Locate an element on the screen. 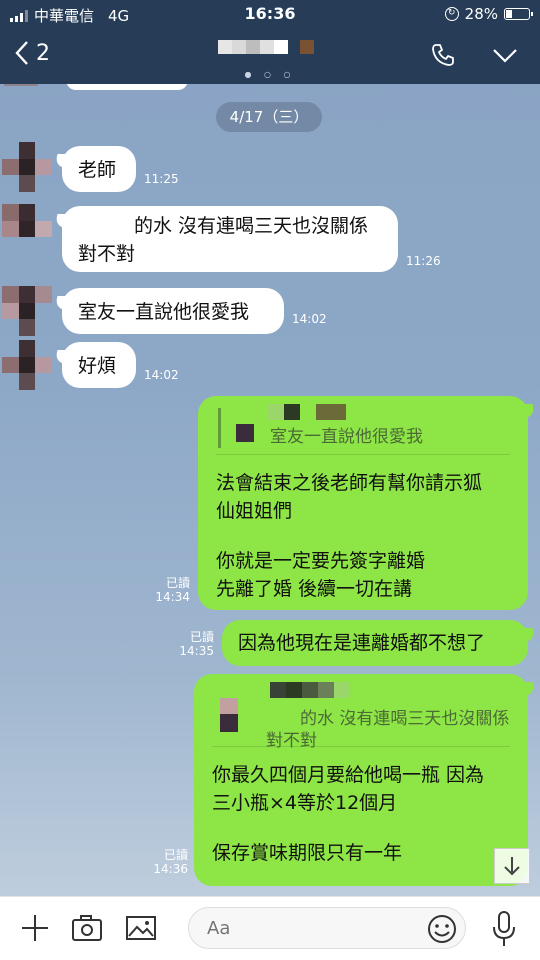 This screenshot has width=540, height=960. quoted-text: 的水 沒有連喝三天也沒關係 is located at coordinates (387, 719).